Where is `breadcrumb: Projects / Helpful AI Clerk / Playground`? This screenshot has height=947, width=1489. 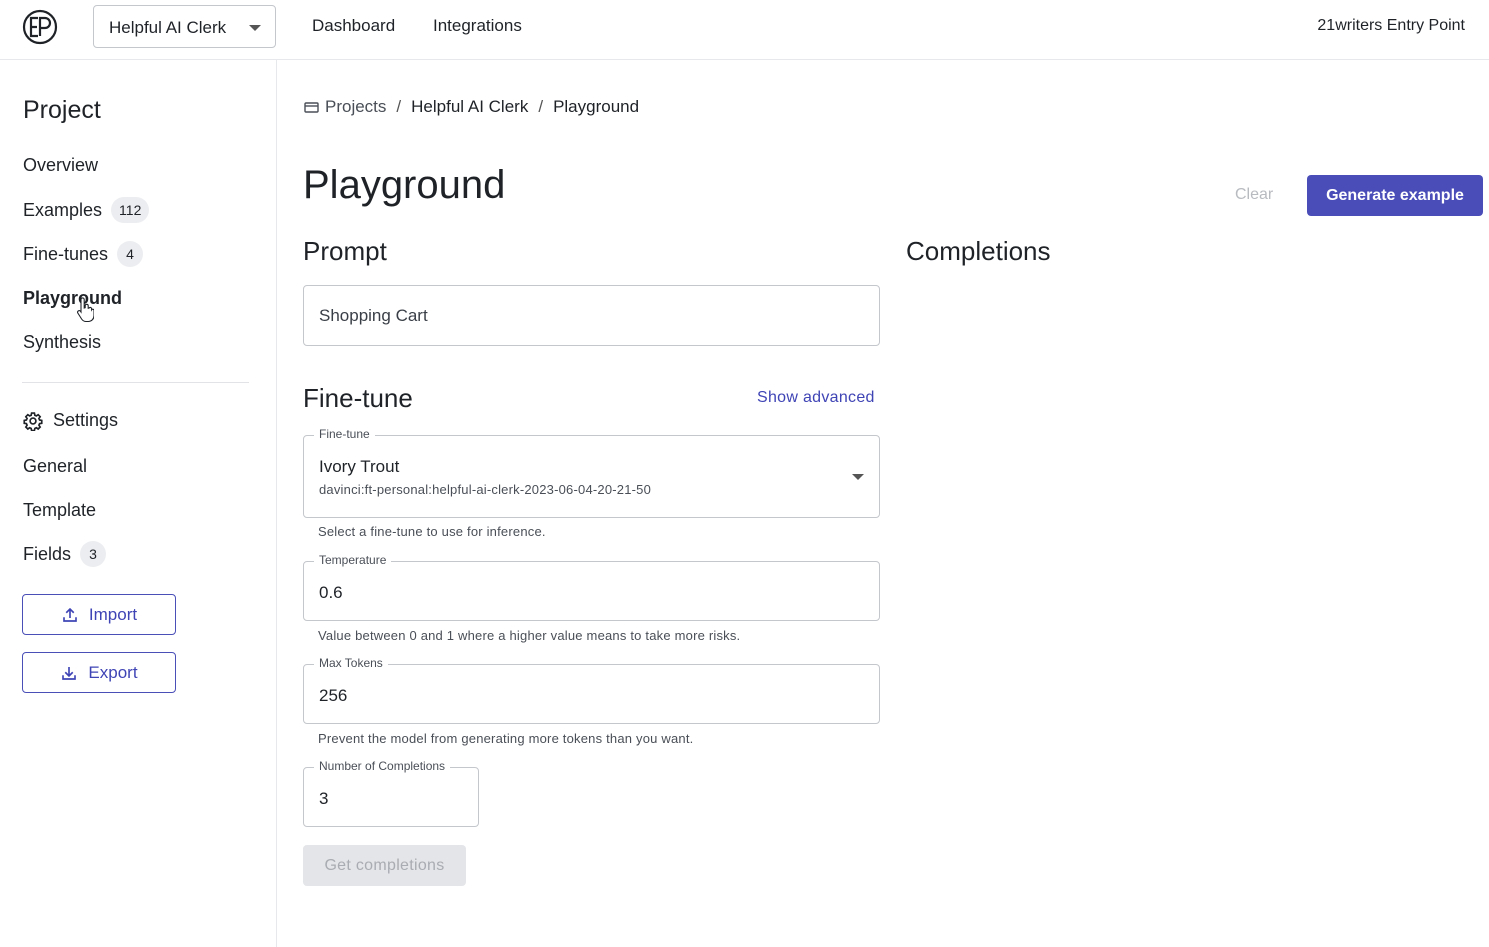 breadcrumb: Projects / Helpful AI Clerk / Playground is located at coordinates (471, 107).